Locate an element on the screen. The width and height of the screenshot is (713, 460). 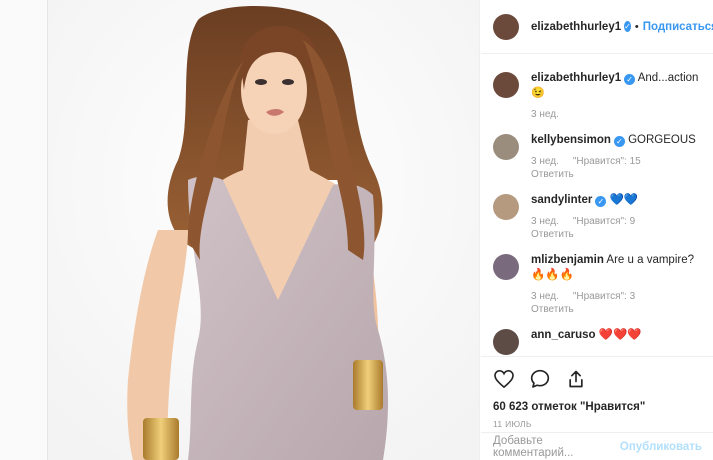
publish-button: Опубликовать is located at coordinates (661, 447).